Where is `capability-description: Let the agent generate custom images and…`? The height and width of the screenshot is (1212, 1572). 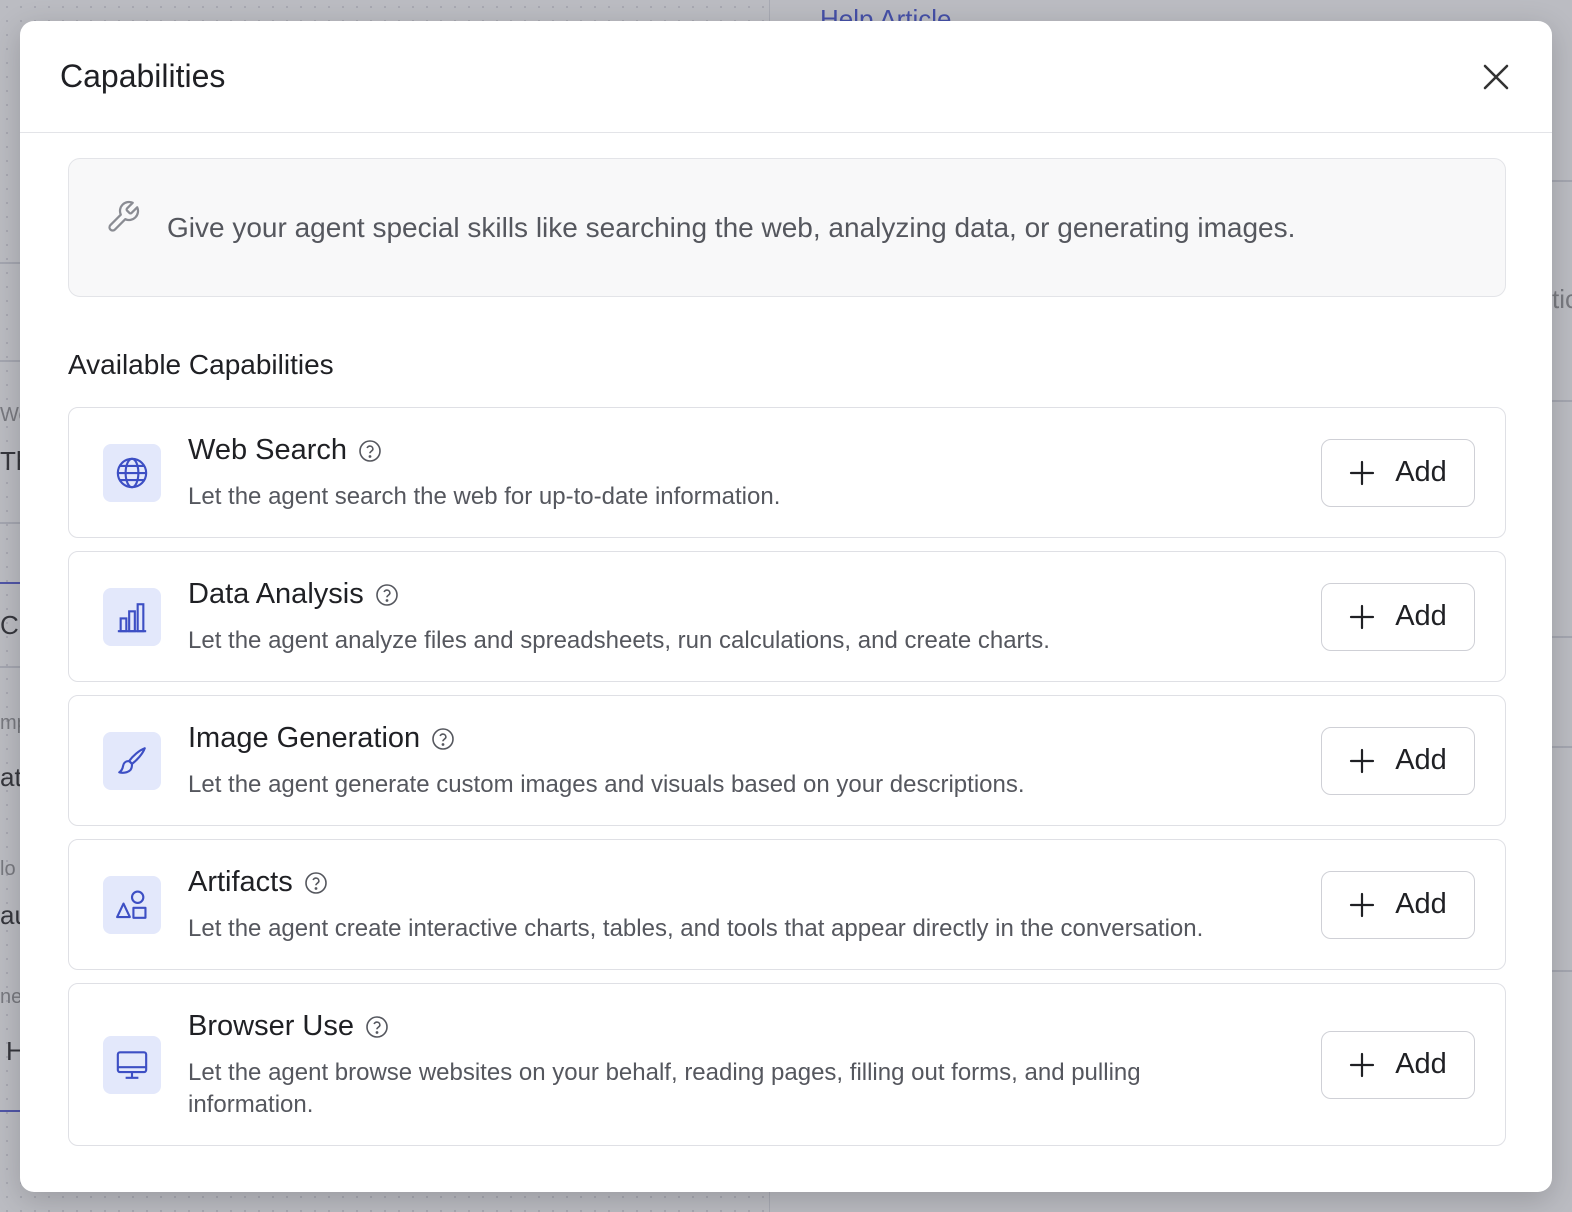 capability-description: Let the agent generate custom images and… is located at coordinates (606, 784).